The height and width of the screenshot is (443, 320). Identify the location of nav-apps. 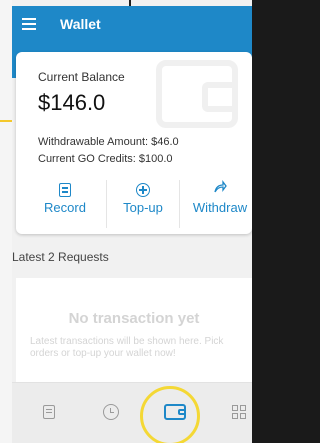
(239, 412).